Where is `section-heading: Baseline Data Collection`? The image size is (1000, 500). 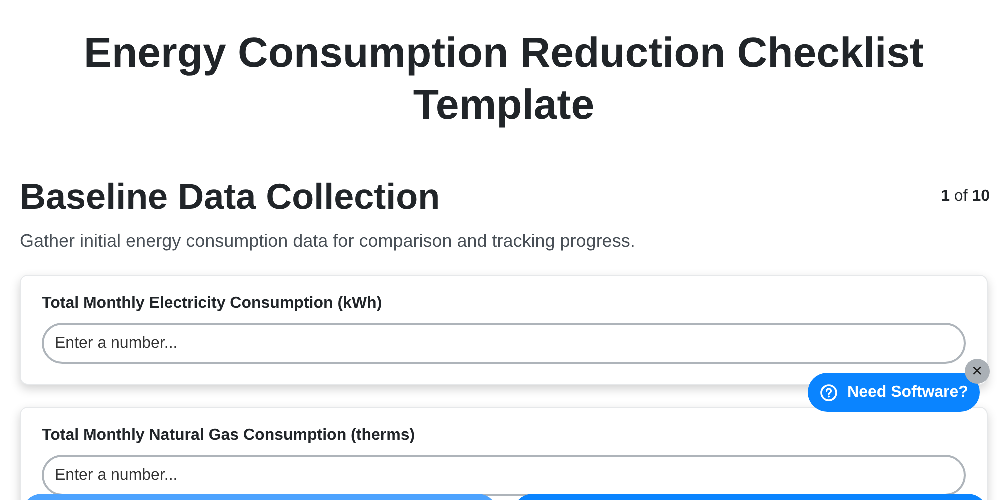 section-heading: Baseline Data Collection is located at coordinates (230, 197).